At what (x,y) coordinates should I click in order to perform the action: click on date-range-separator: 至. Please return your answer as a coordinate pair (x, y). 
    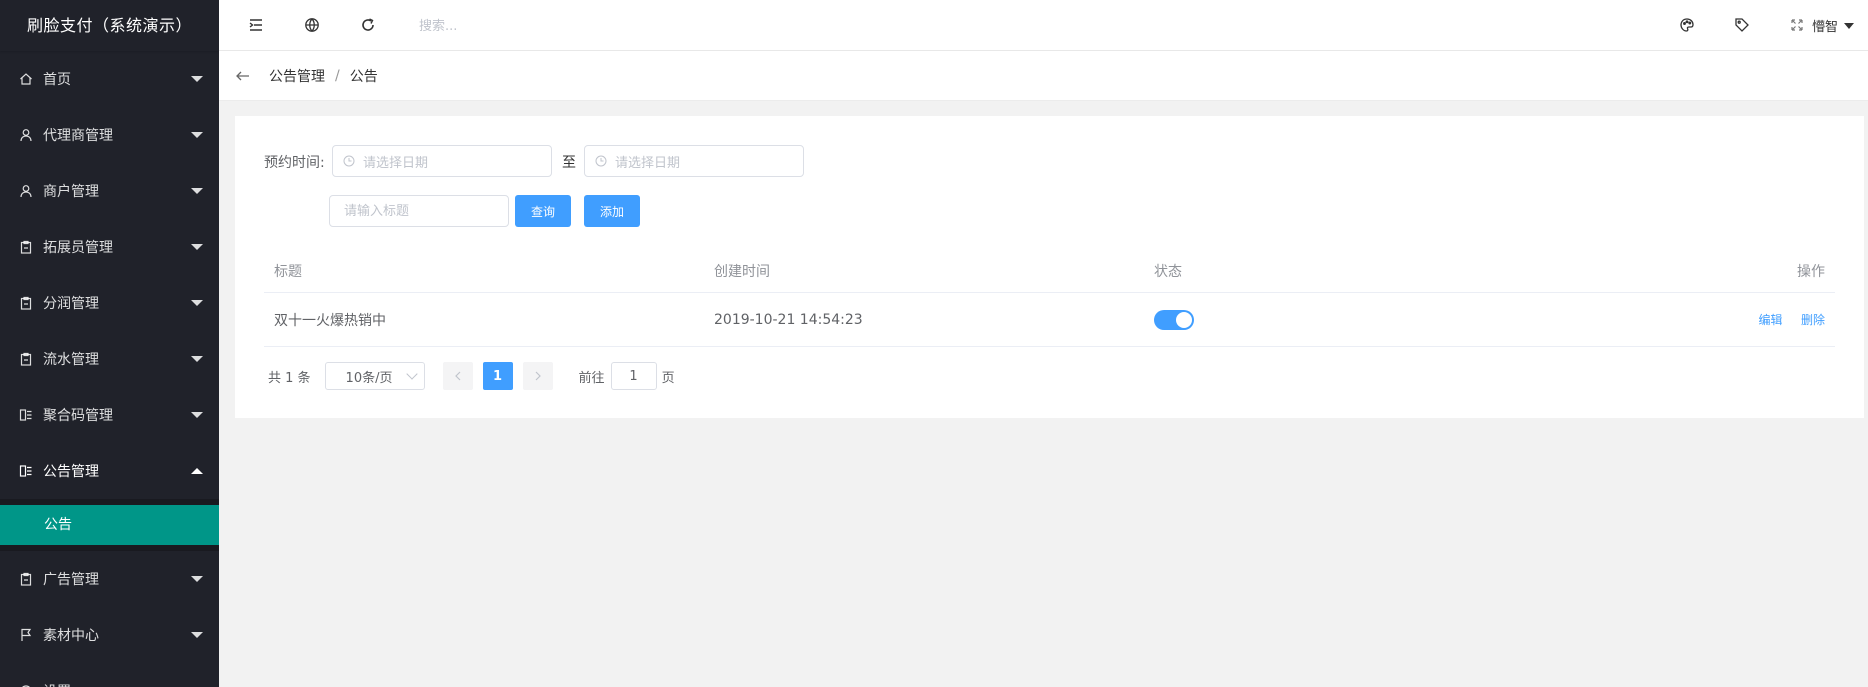
    Looking at the image, I should click on (569, 163).